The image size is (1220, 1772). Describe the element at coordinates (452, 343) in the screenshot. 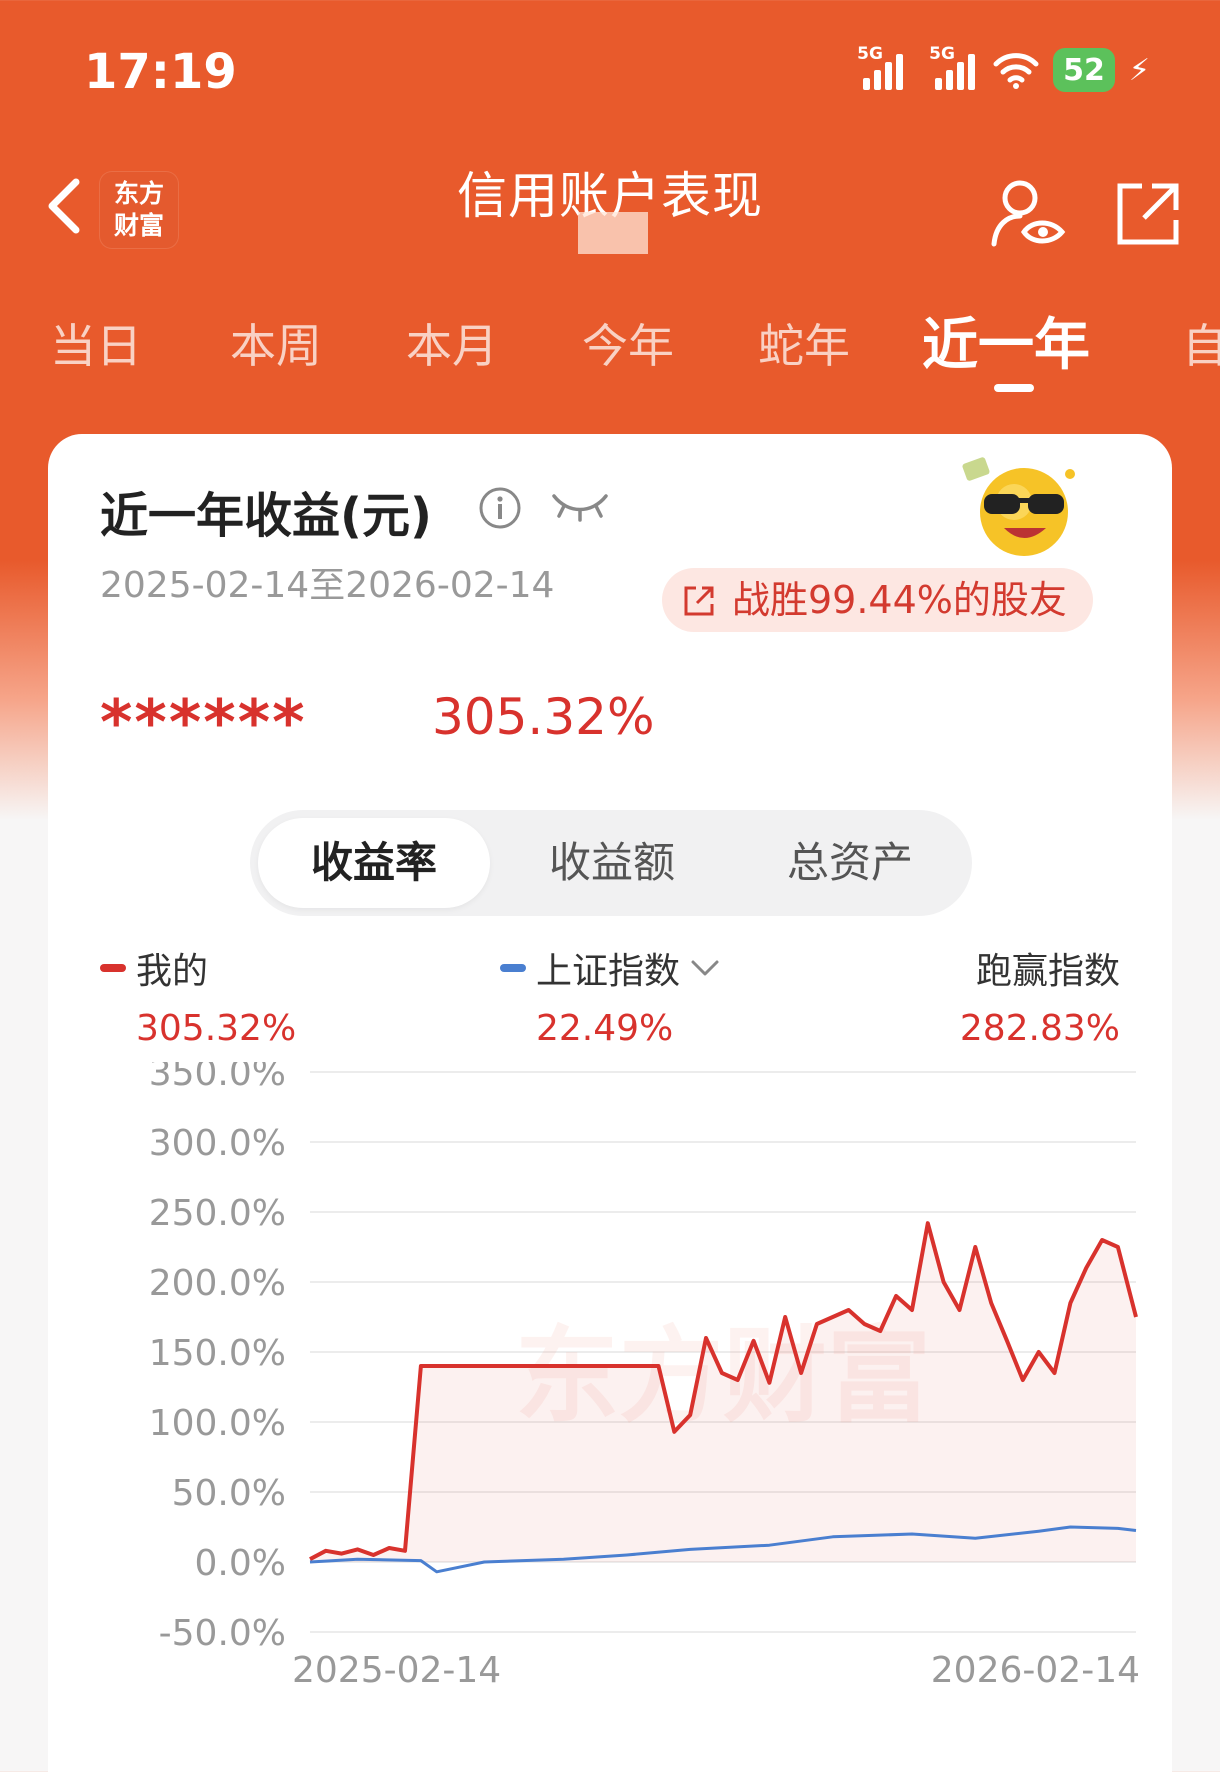

I see `tab-month: 本月` at that location.